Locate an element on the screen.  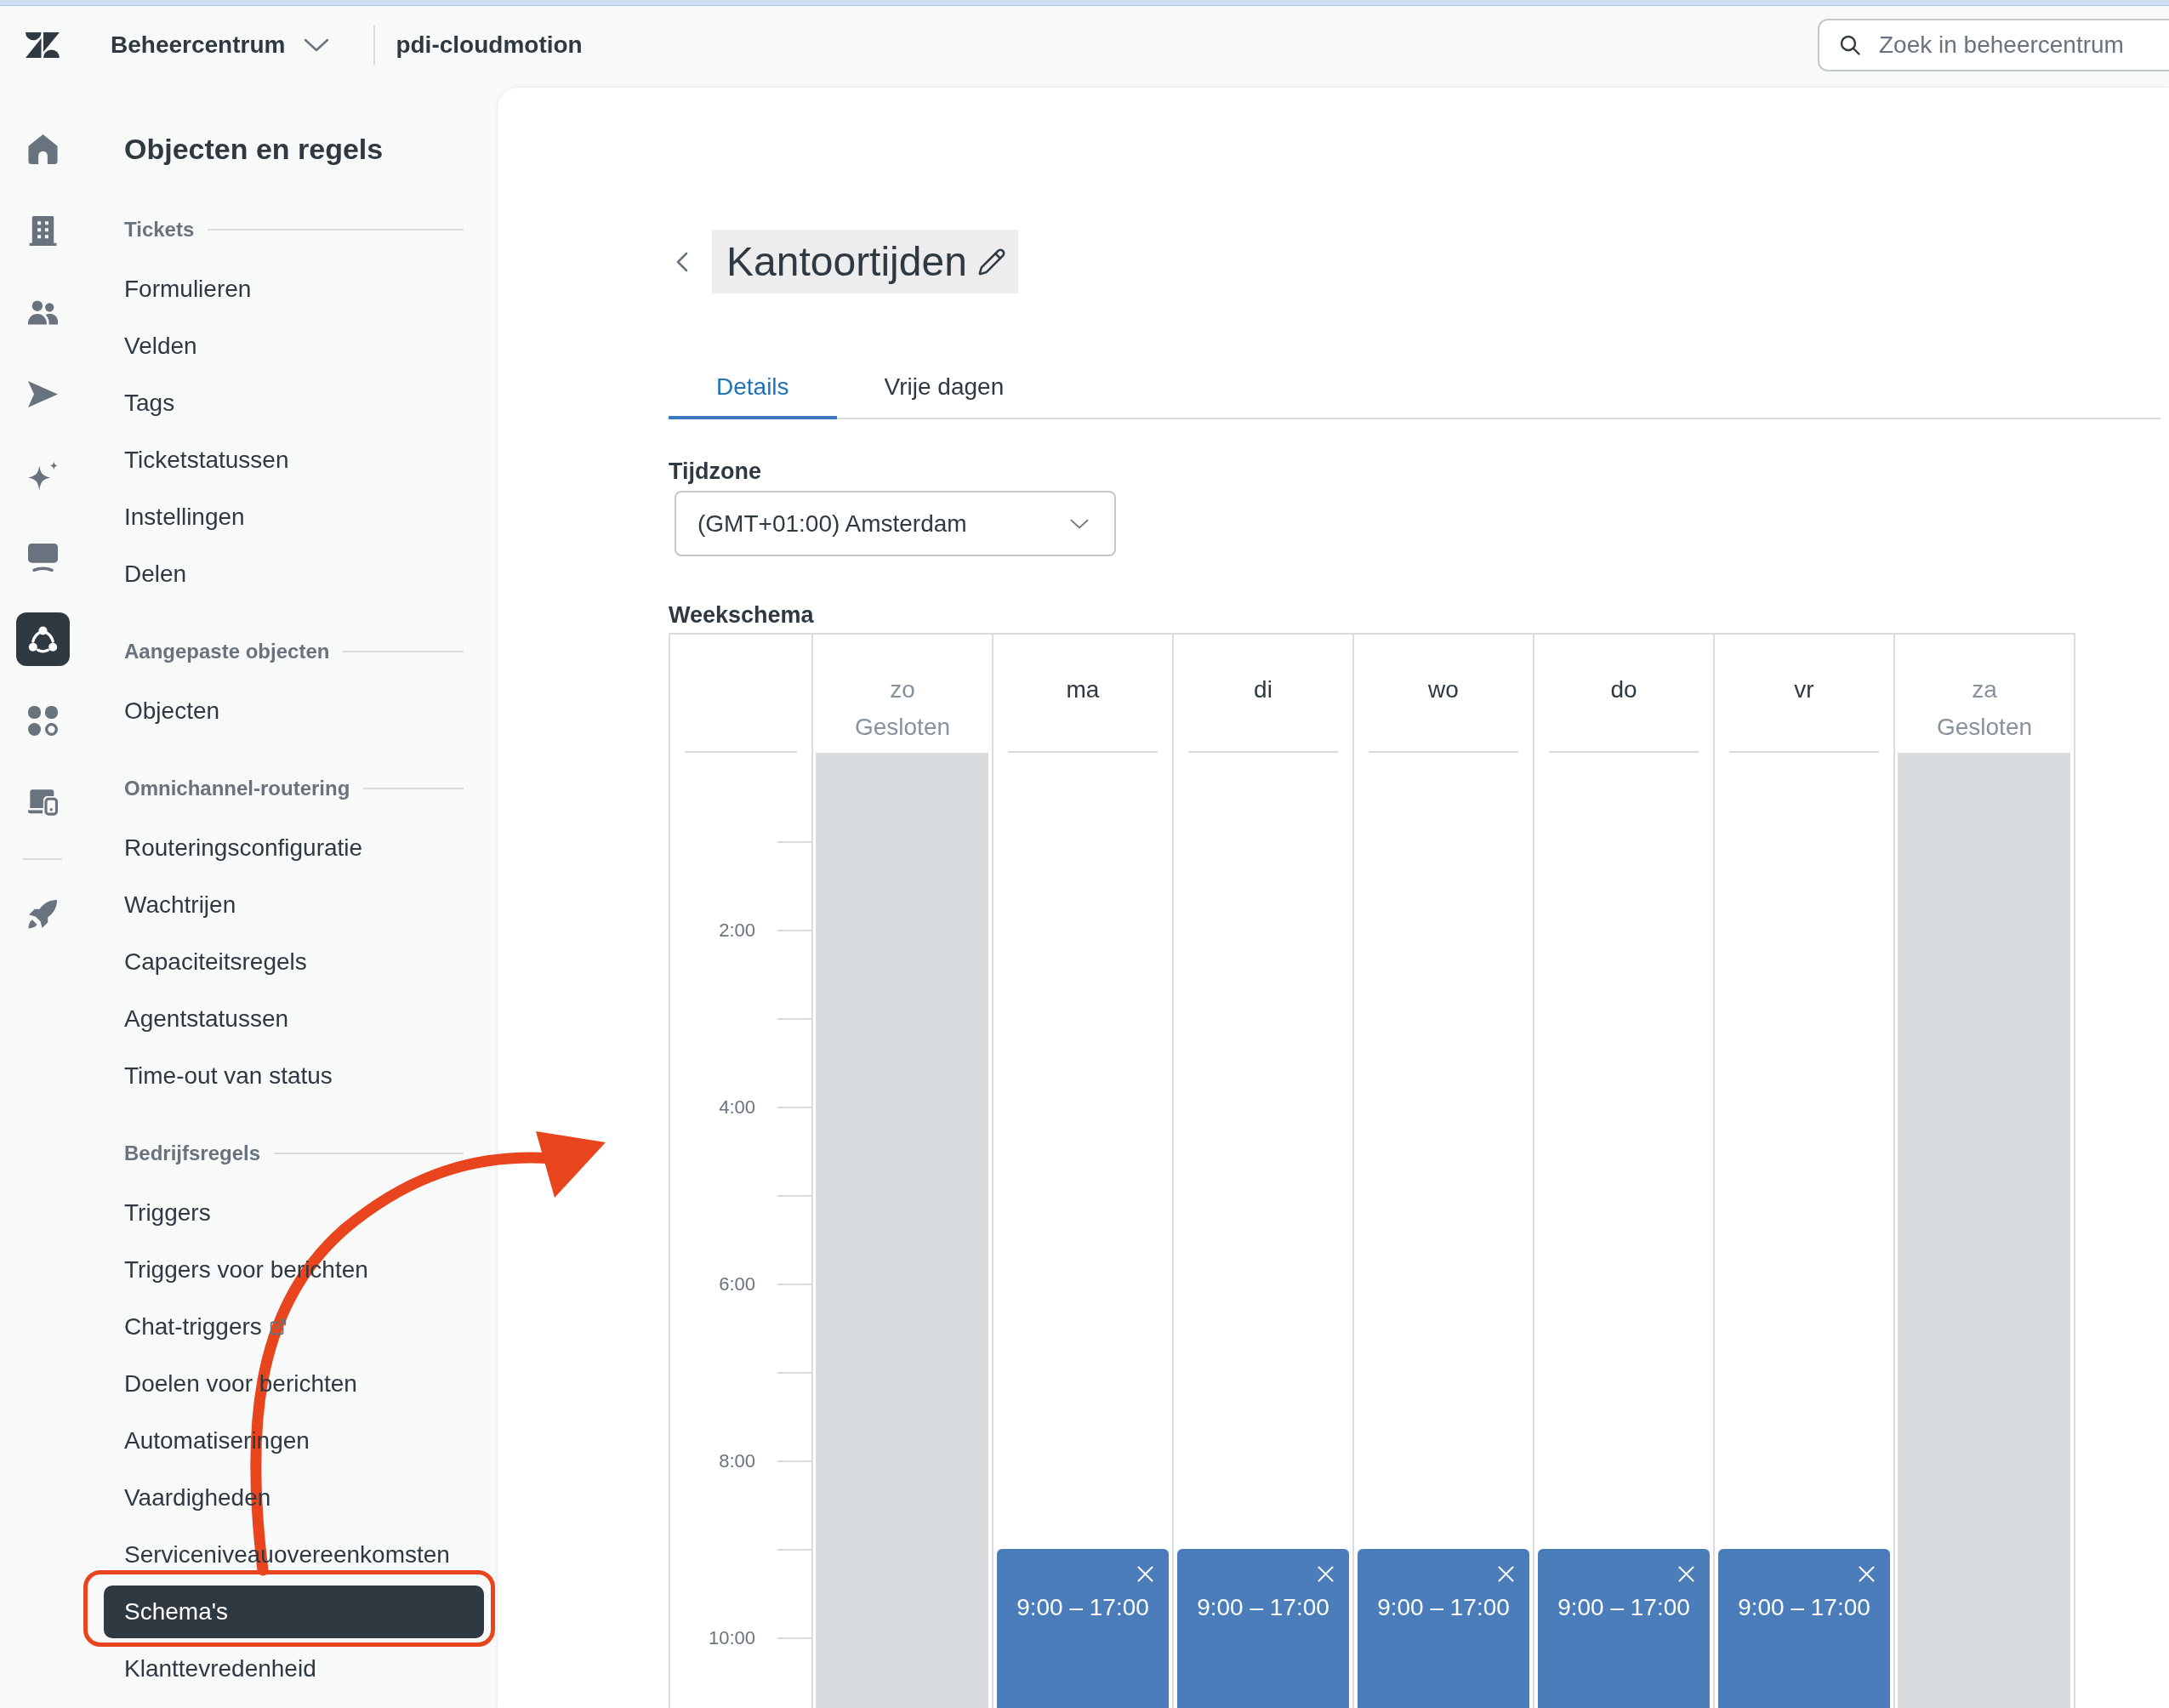
tab: Details is located at coordinates (753, 388).